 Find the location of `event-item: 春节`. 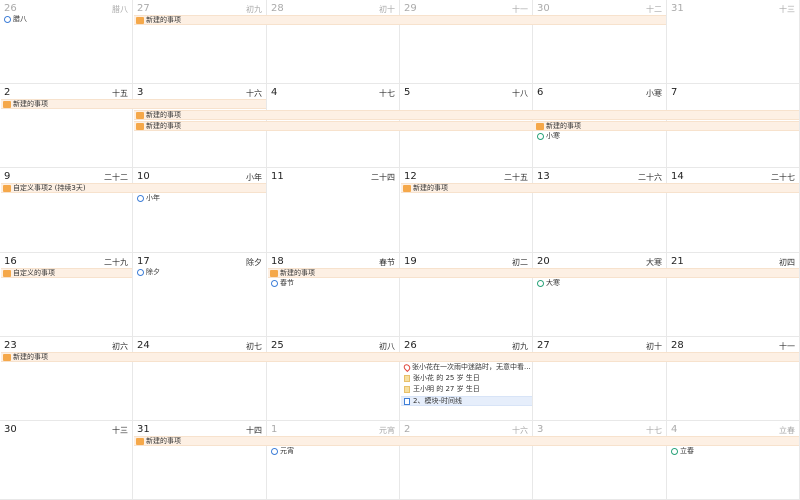

event-item: 春节 is located at coordinates (333, 284).